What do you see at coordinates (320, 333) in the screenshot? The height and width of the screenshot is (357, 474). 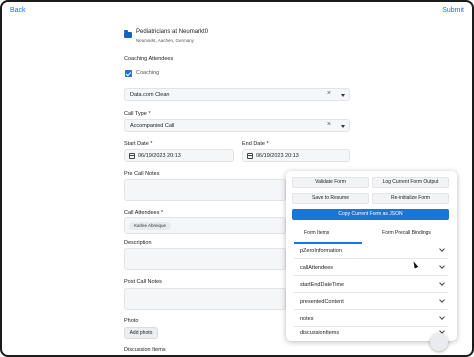 I see `form-item-label: discussionItems` at bounding box center [320, 333].